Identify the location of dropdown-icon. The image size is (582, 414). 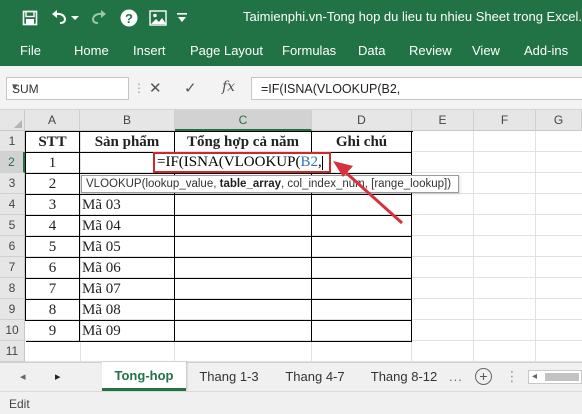
(182, 18).